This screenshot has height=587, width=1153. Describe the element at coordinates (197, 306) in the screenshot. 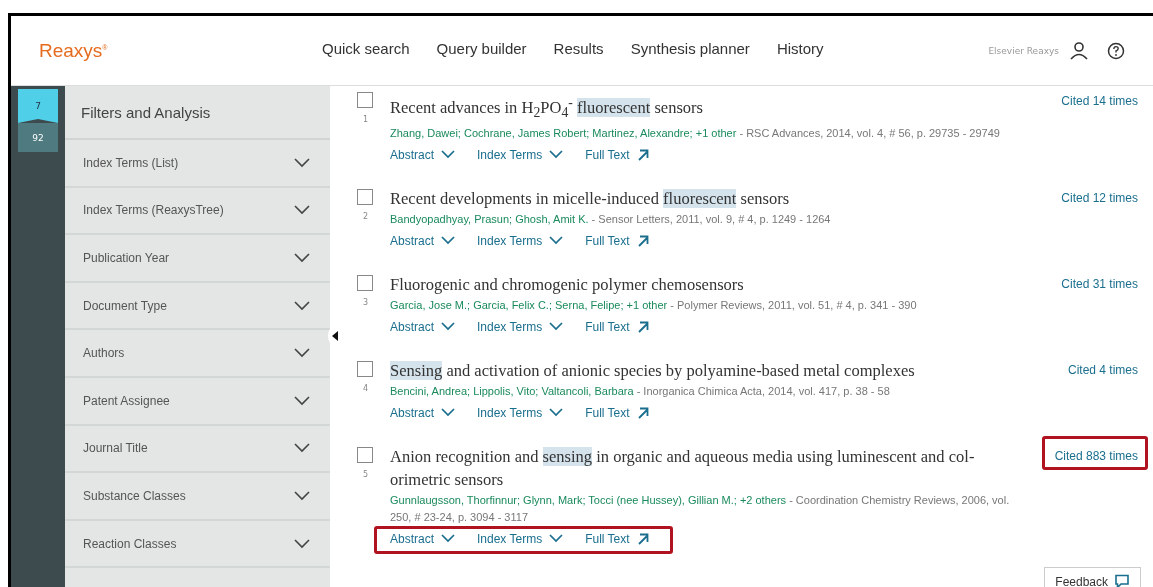

I see `filter-item: Document Type` at that location.